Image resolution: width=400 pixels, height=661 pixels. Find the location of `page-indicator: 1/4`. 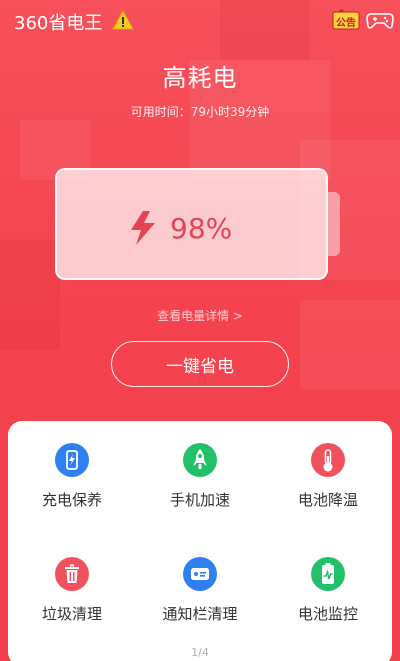

page-indicator: 1/4 is located at coordinates (200, 652).